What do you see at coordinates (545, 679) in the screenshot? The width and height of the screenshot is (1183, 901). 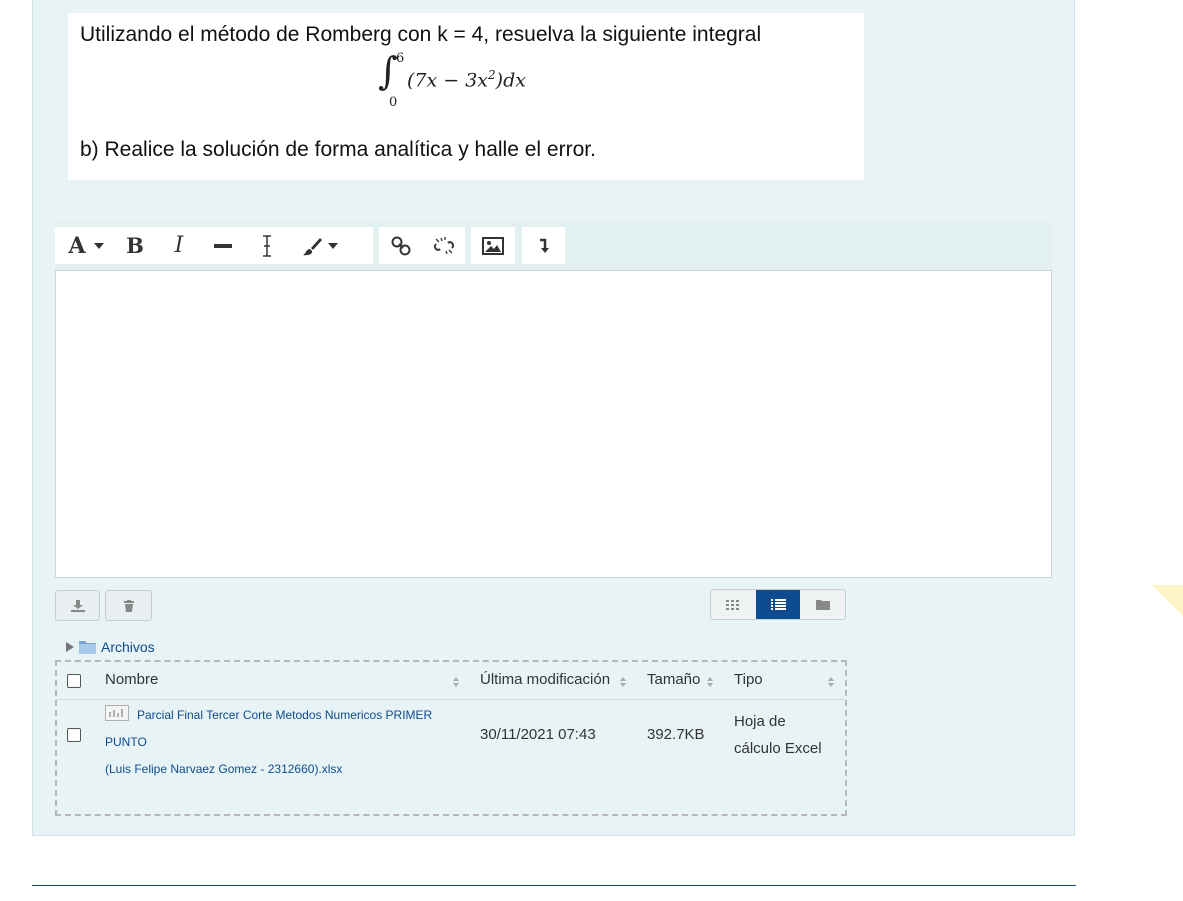 I see `column-header-modified: Última modificación` at bounding box center [545, 679].